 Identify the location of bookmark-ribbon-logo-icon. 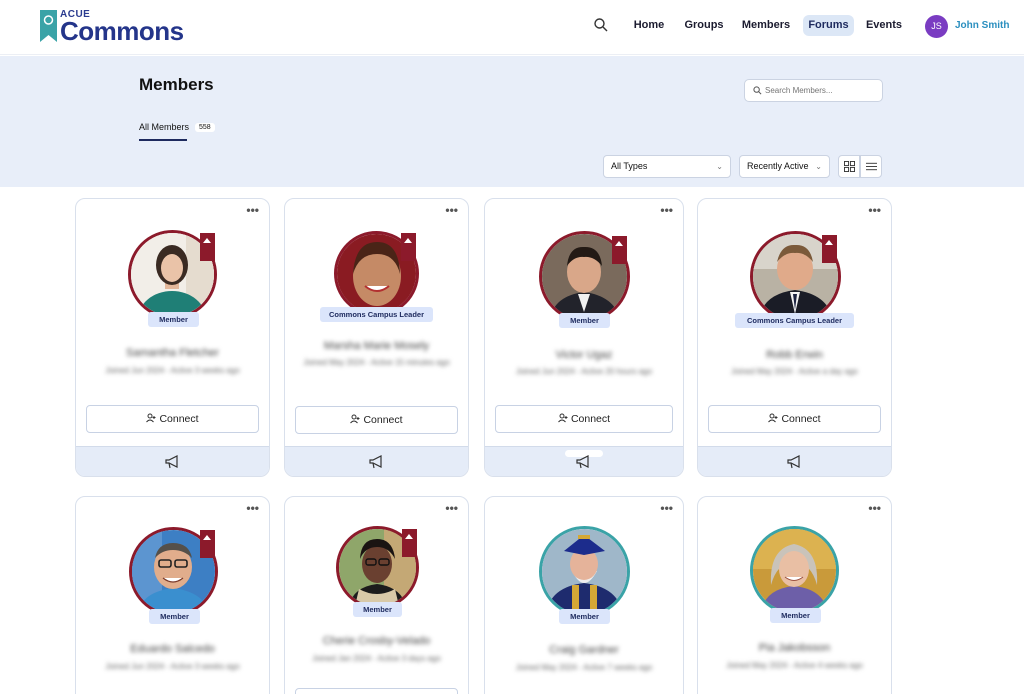
(48, 26).